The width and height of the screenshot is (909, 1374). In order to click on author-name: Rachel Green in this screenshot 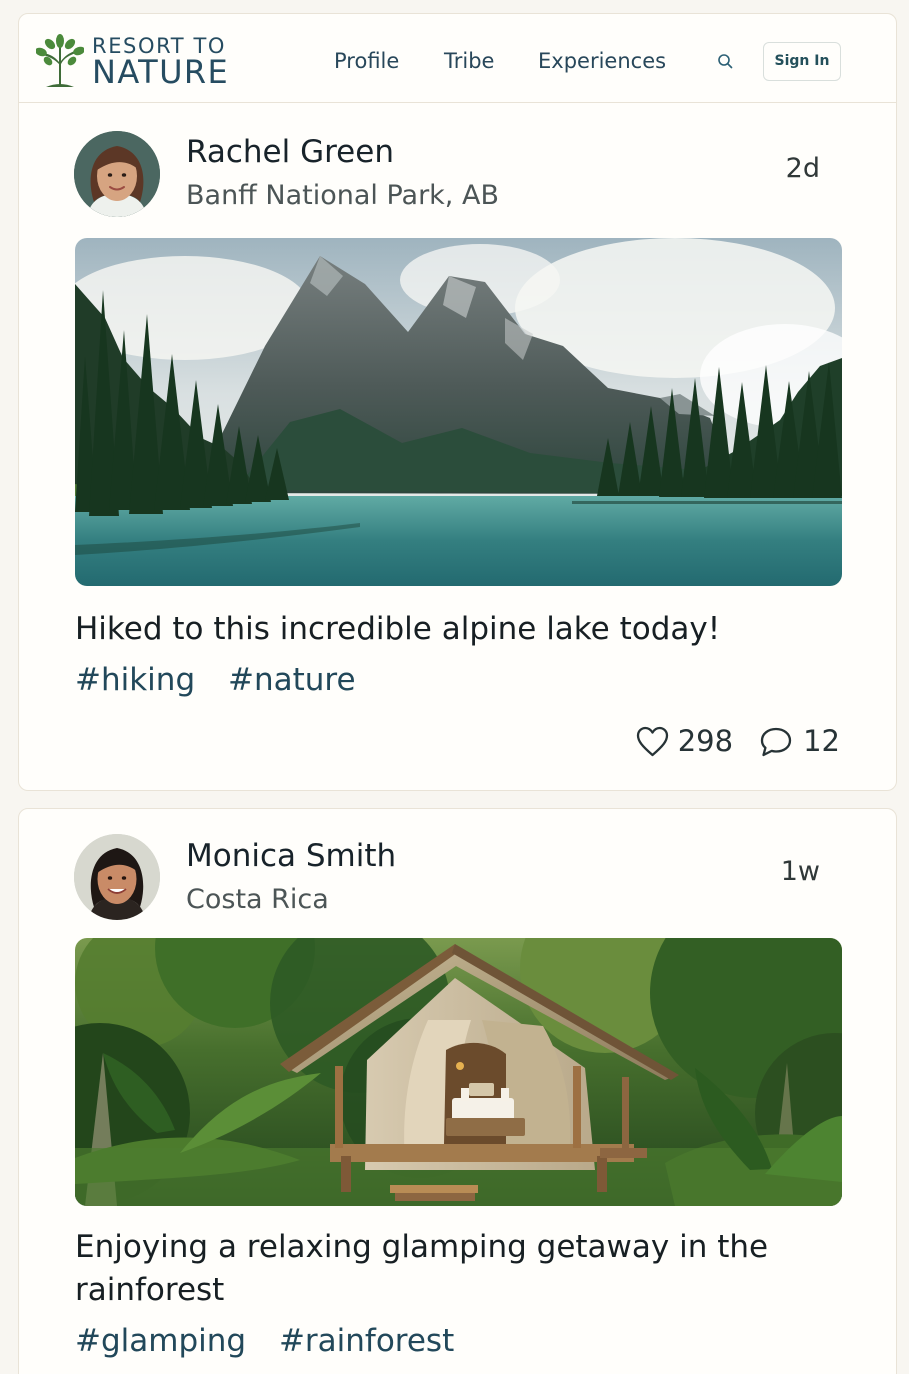, I will do `click(290, 152)`.